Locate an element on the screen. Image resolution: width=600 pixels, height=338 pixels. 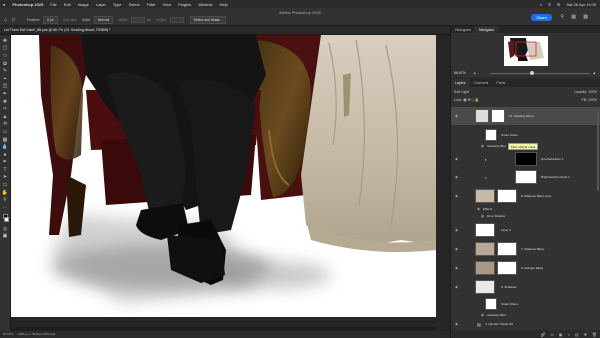
share-button: Share is located at coordinates (541, 17).